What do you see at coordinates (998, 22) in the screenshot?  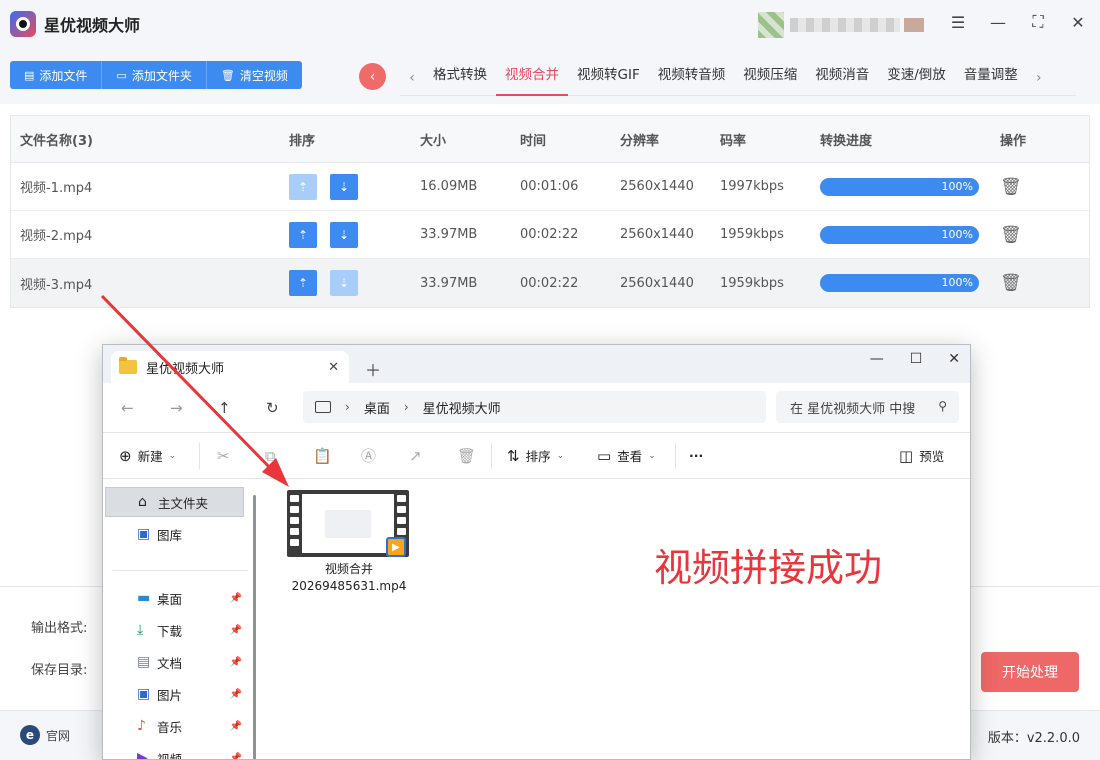 I see `minimize-button: —` at bounding box center [998, 22].